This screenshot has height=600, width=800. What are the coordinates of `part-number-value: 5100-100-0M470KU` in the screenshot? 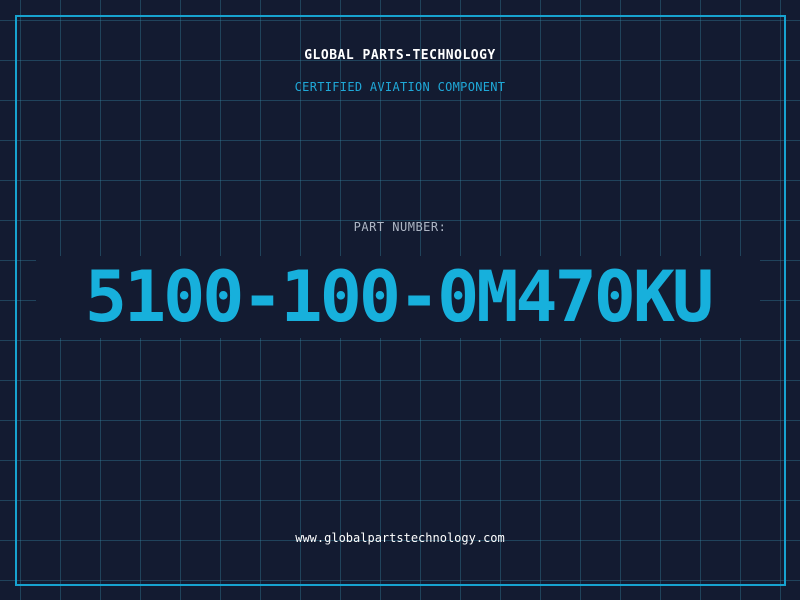 It's located at (399, 297).